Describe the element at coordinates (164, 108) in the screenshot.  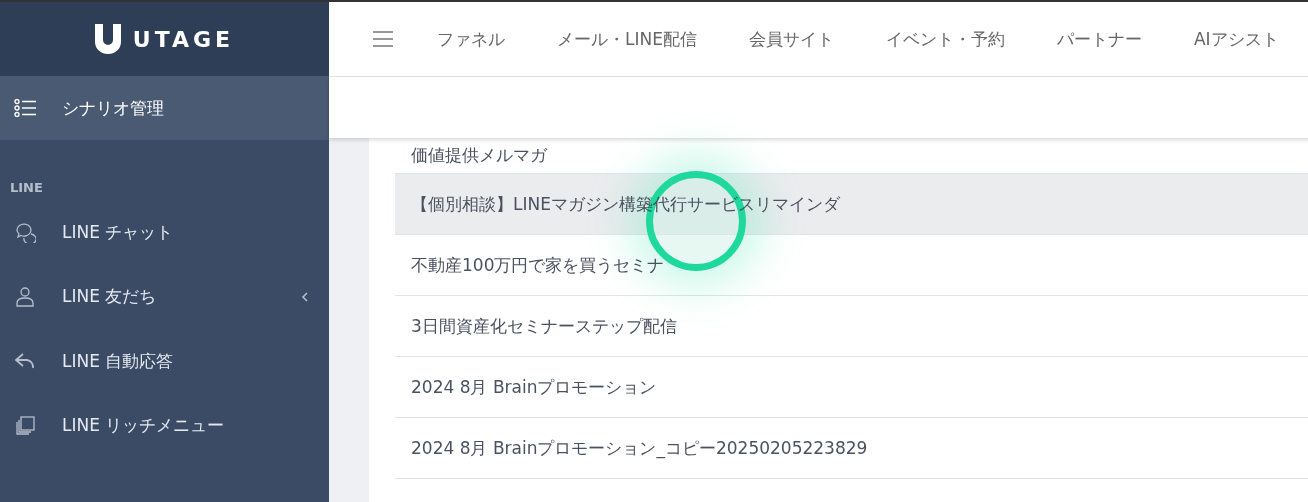
I see `sidebar-item: シナリオ管理` at that location.